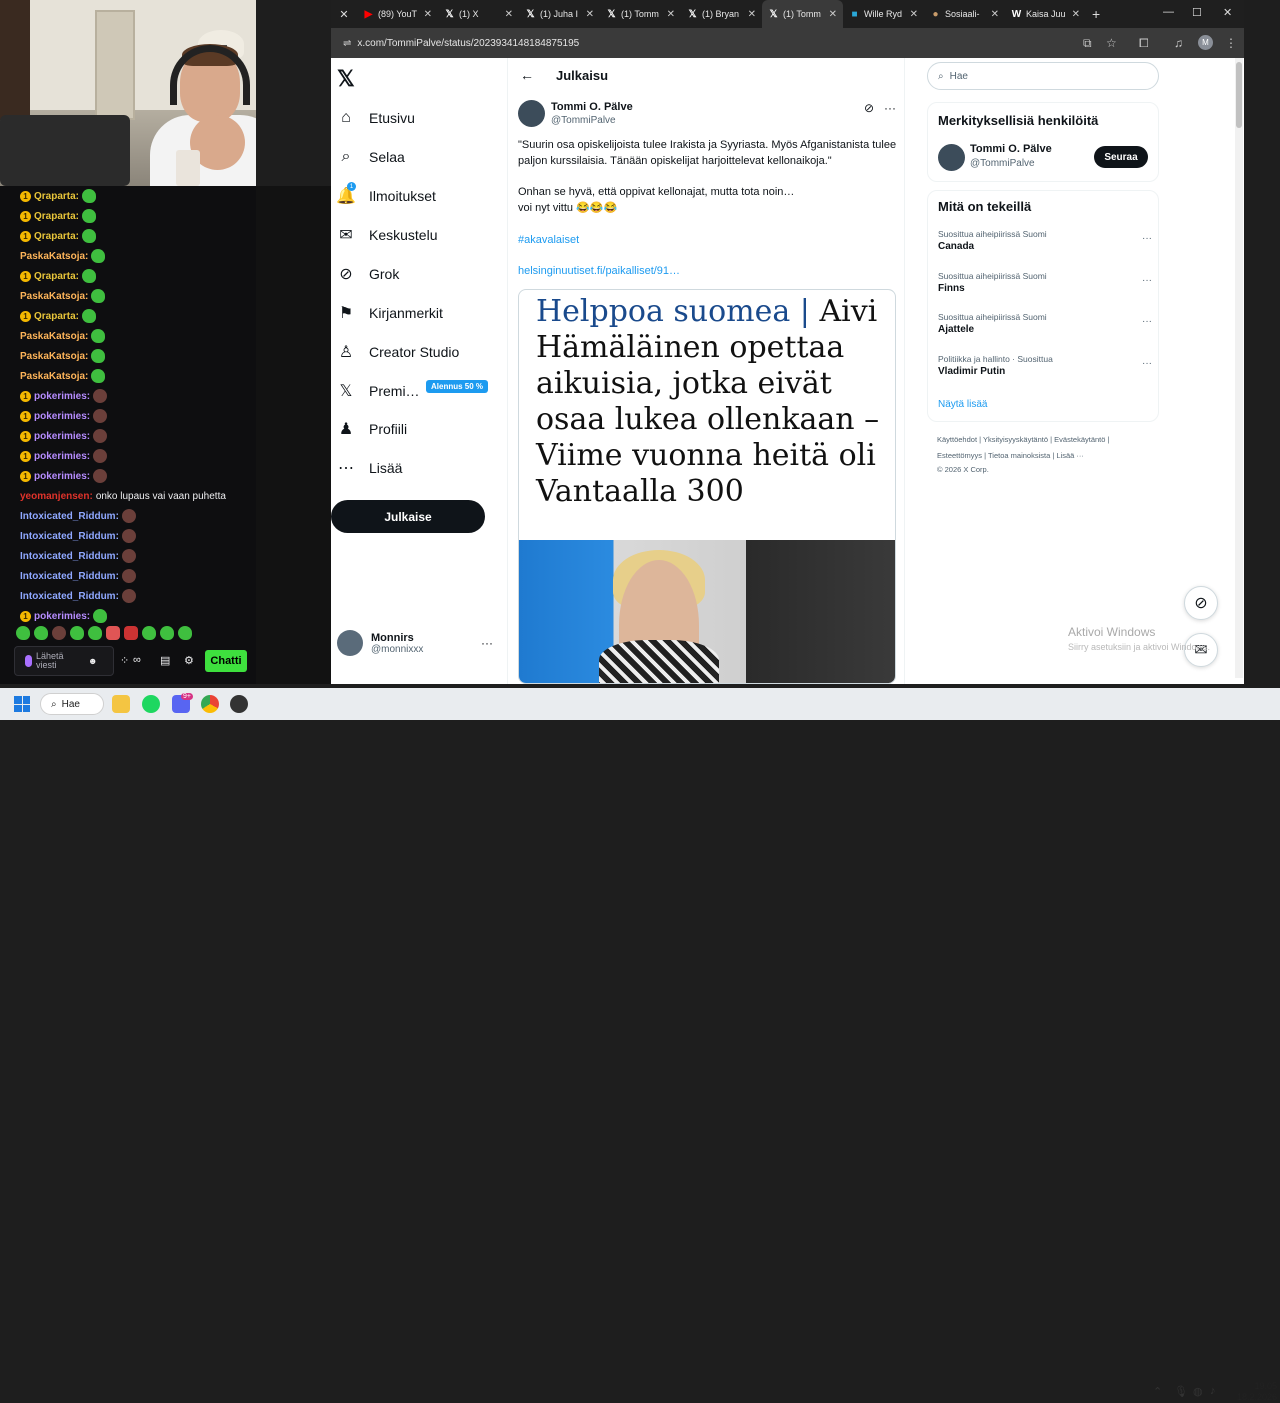 The width and height of the screenshot is (1280, 1403). I want to click on profile-avatar: M, so click(1205, 42).